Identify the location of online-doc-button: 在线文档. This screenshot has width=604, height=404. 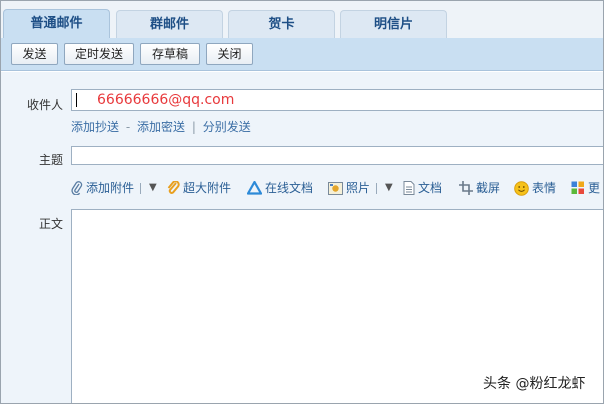
(280, 188).